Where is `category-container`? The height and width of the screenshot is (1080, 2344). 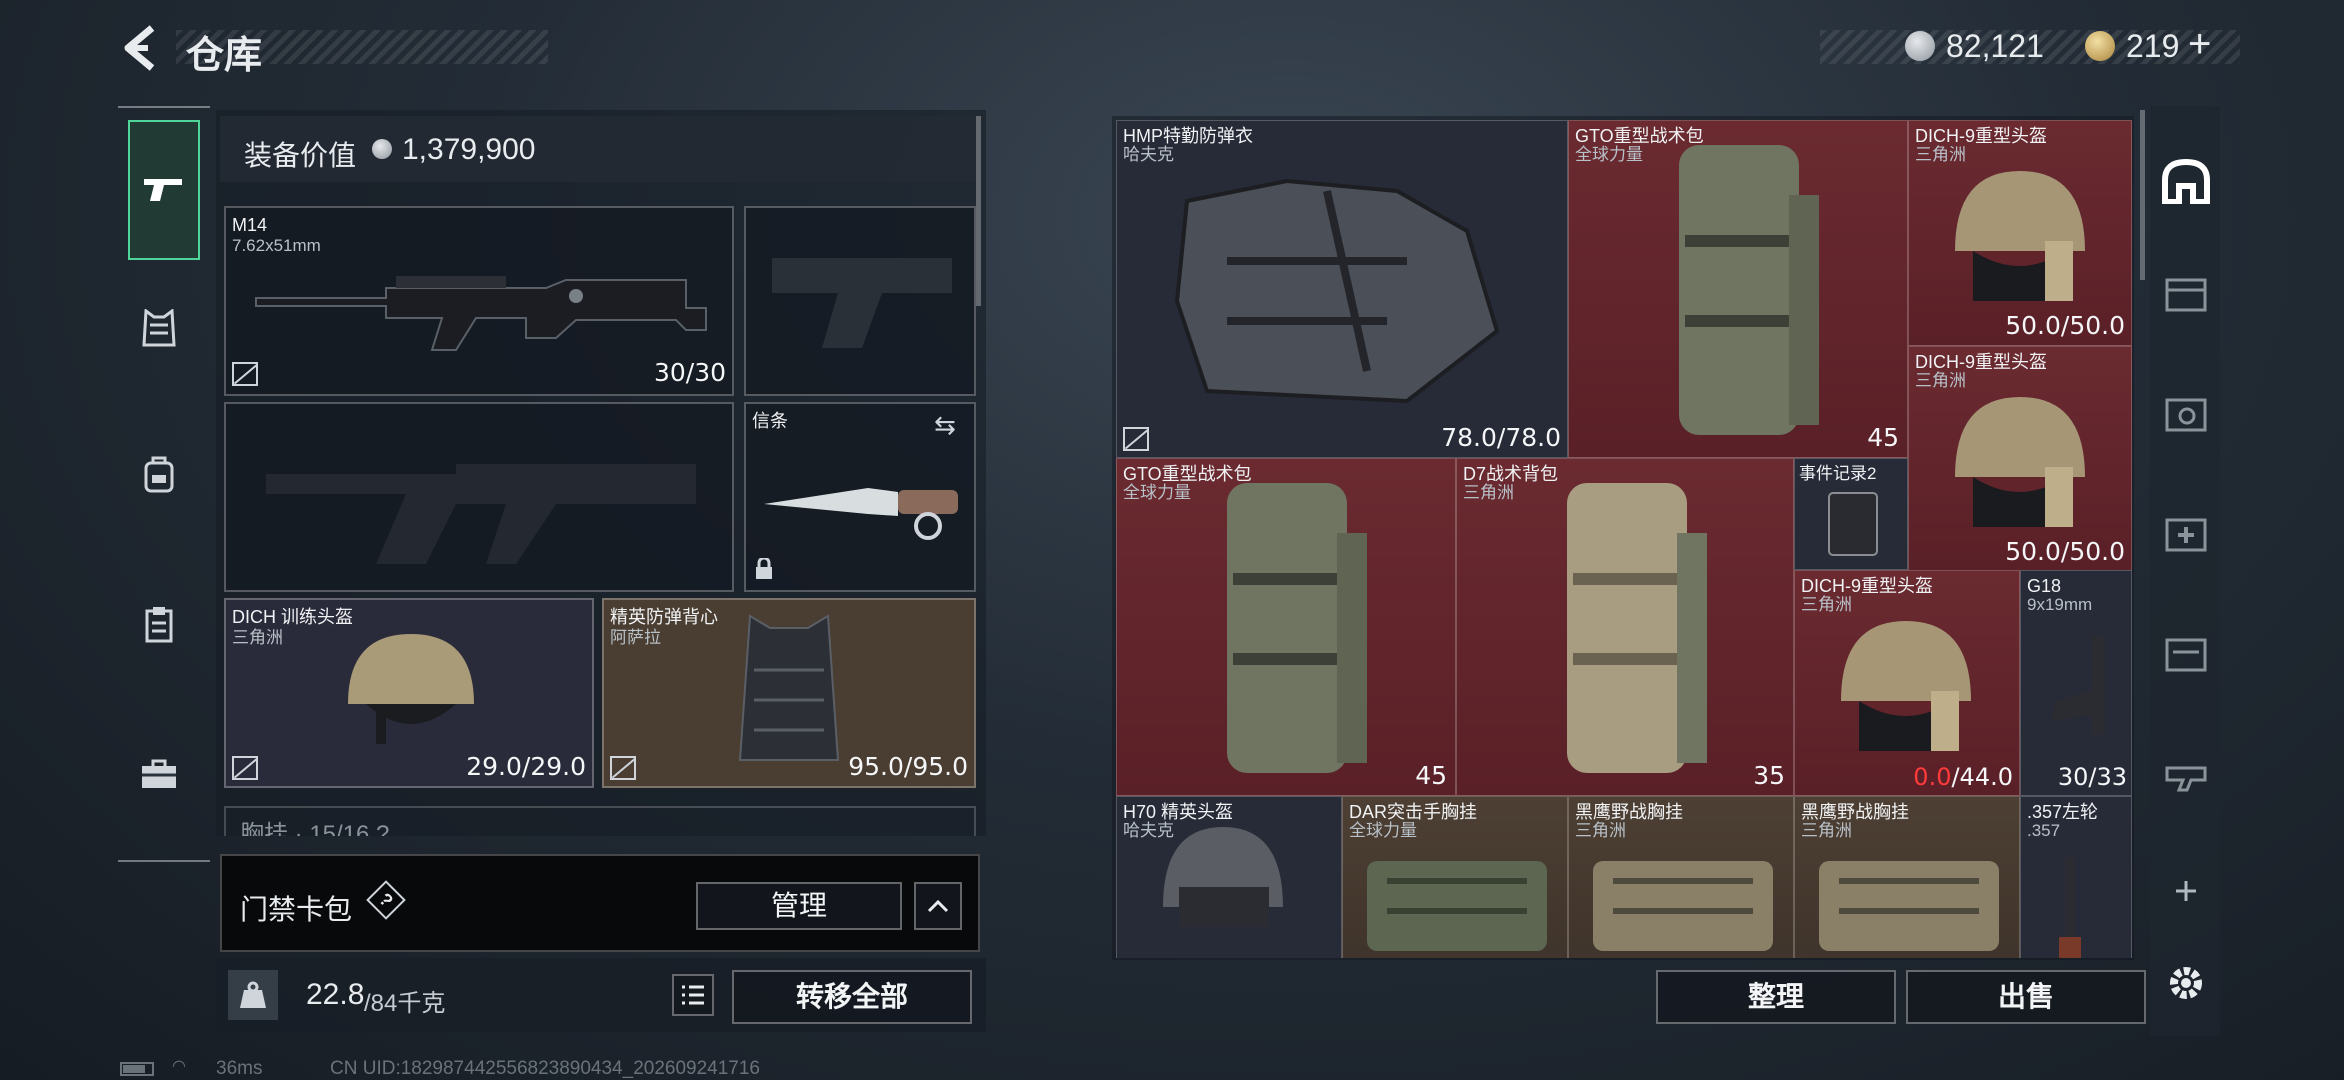 category-container is located at coordinates (159, 624).